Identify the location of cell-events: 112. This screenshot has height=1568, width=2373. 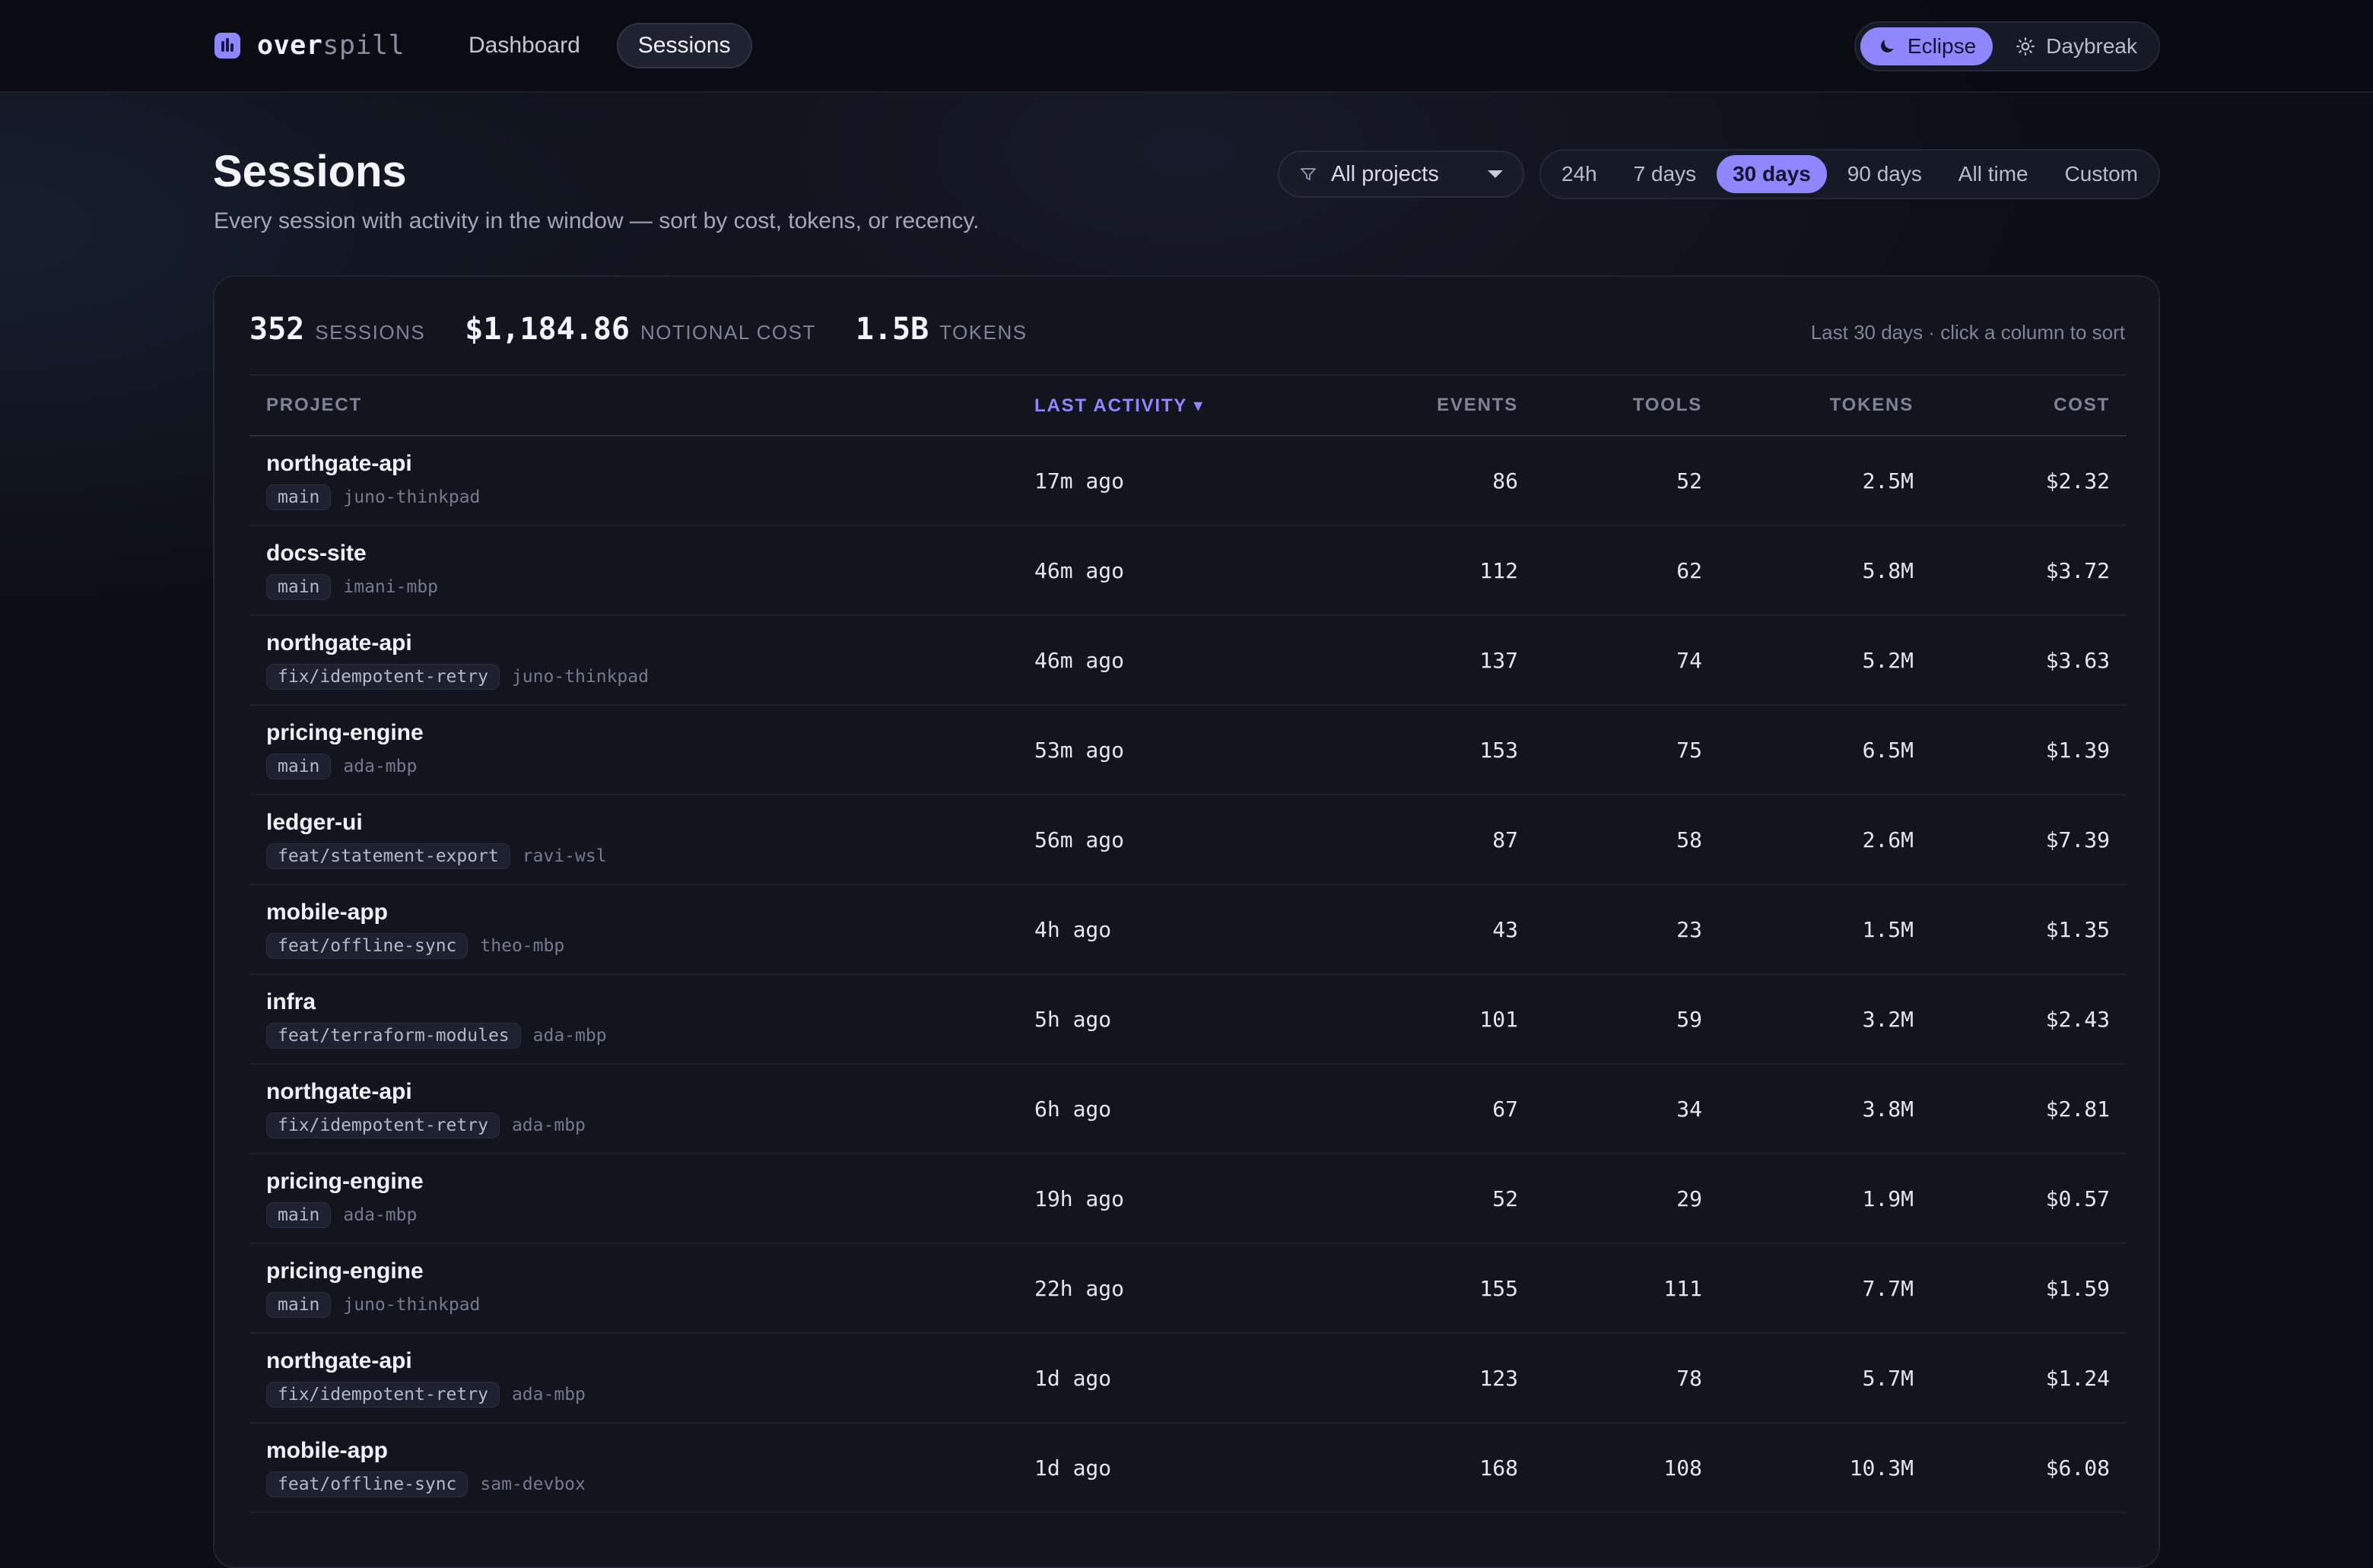
(1498, 570).